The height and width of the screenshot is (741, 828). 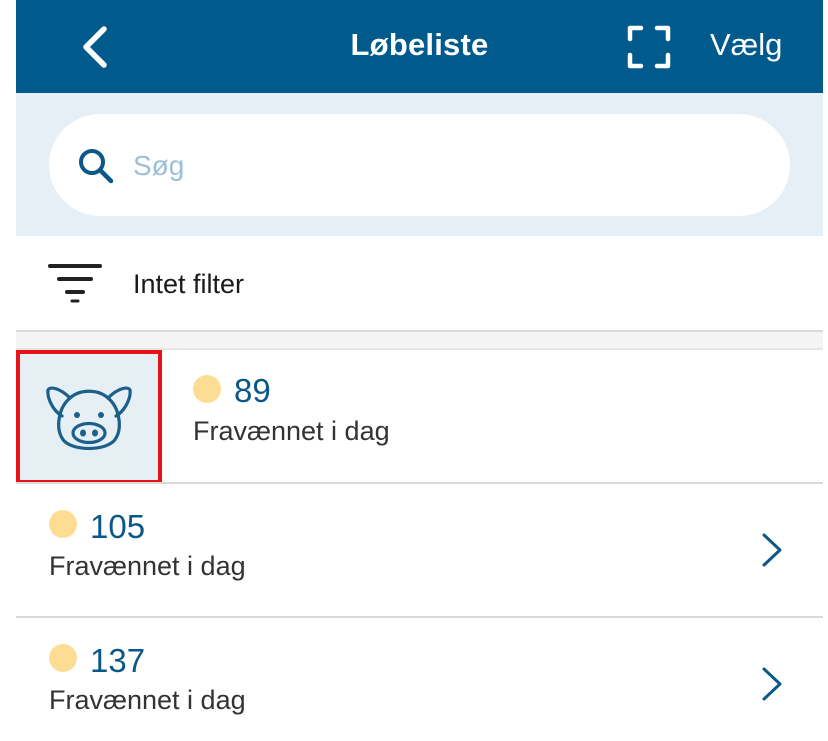 What do you see at coordinates (746, 45) in the screenshot?
I see `select-button: Vælg` at bounding box center [746, 45].